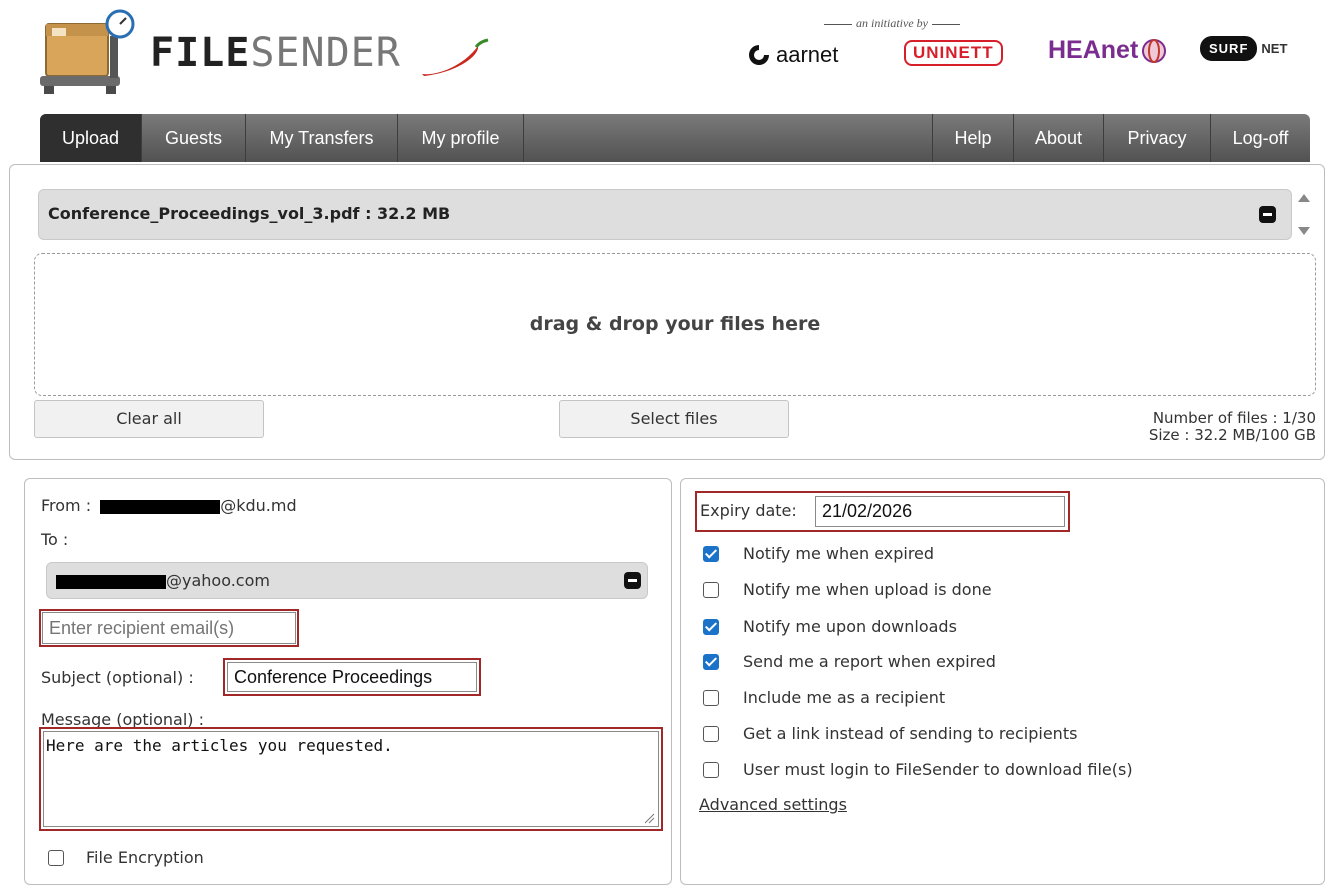 This screenshot has width=1327, height=887. What do you see at coordinates (675, 324) in the screenshot?
I see `dropzone-text: drag & drop your files here` at bounding box center [675, 324].